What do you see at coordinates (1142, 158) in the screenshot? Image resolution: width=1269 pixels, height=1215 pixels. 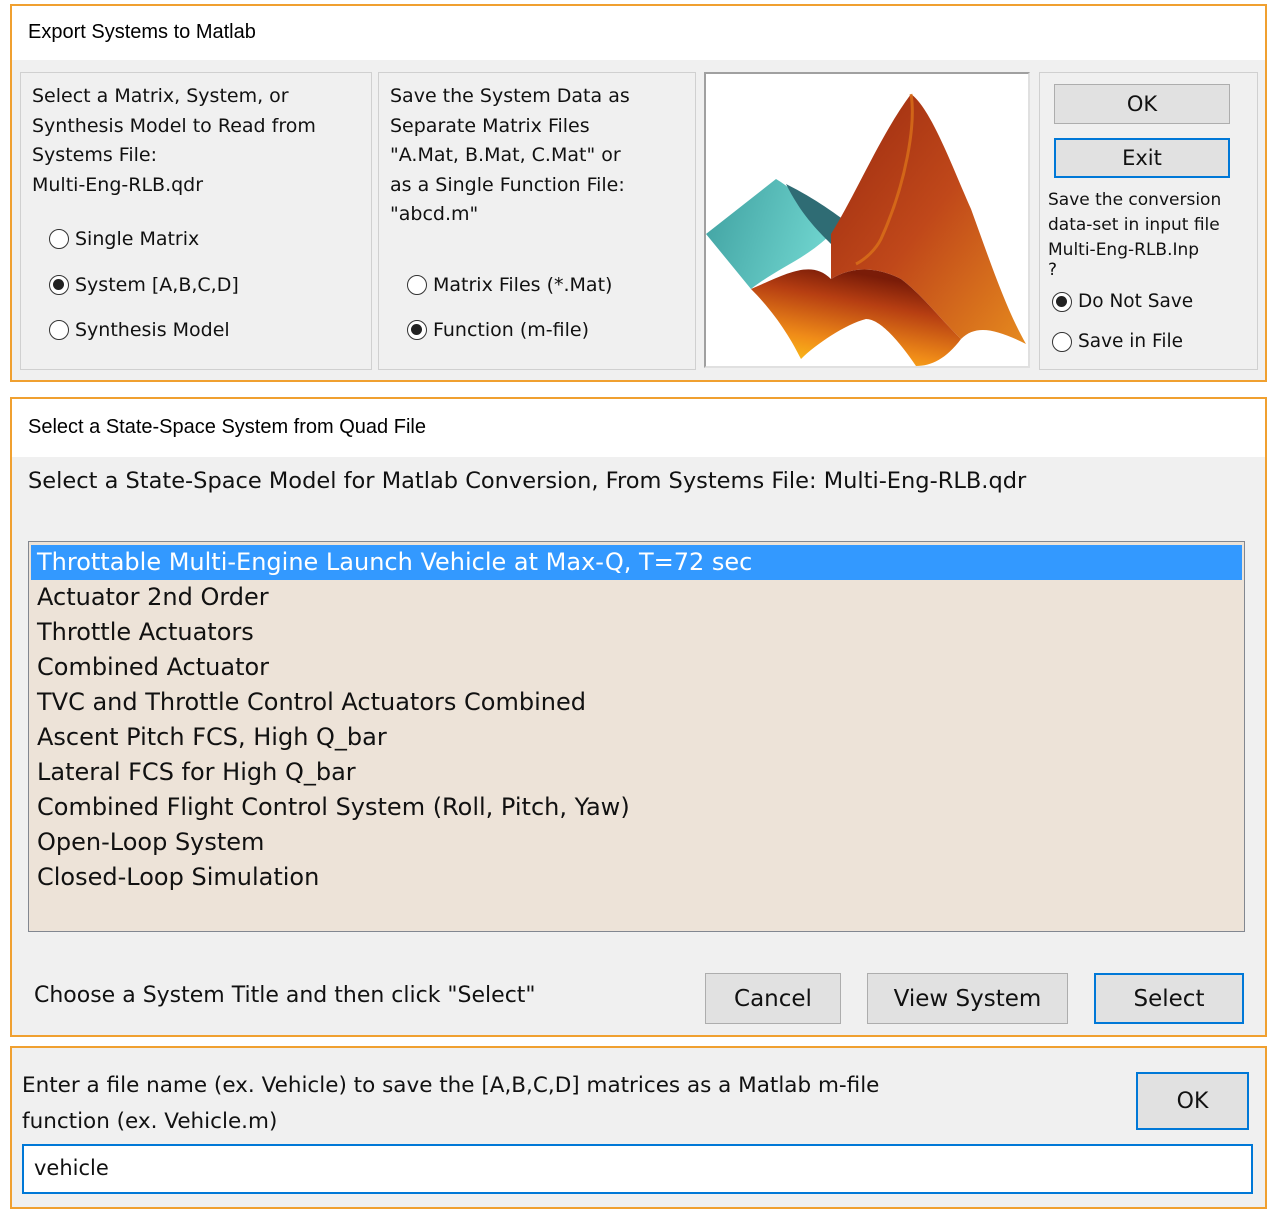 I see `exit-button: Exit` at bounding box center [1142, 158].